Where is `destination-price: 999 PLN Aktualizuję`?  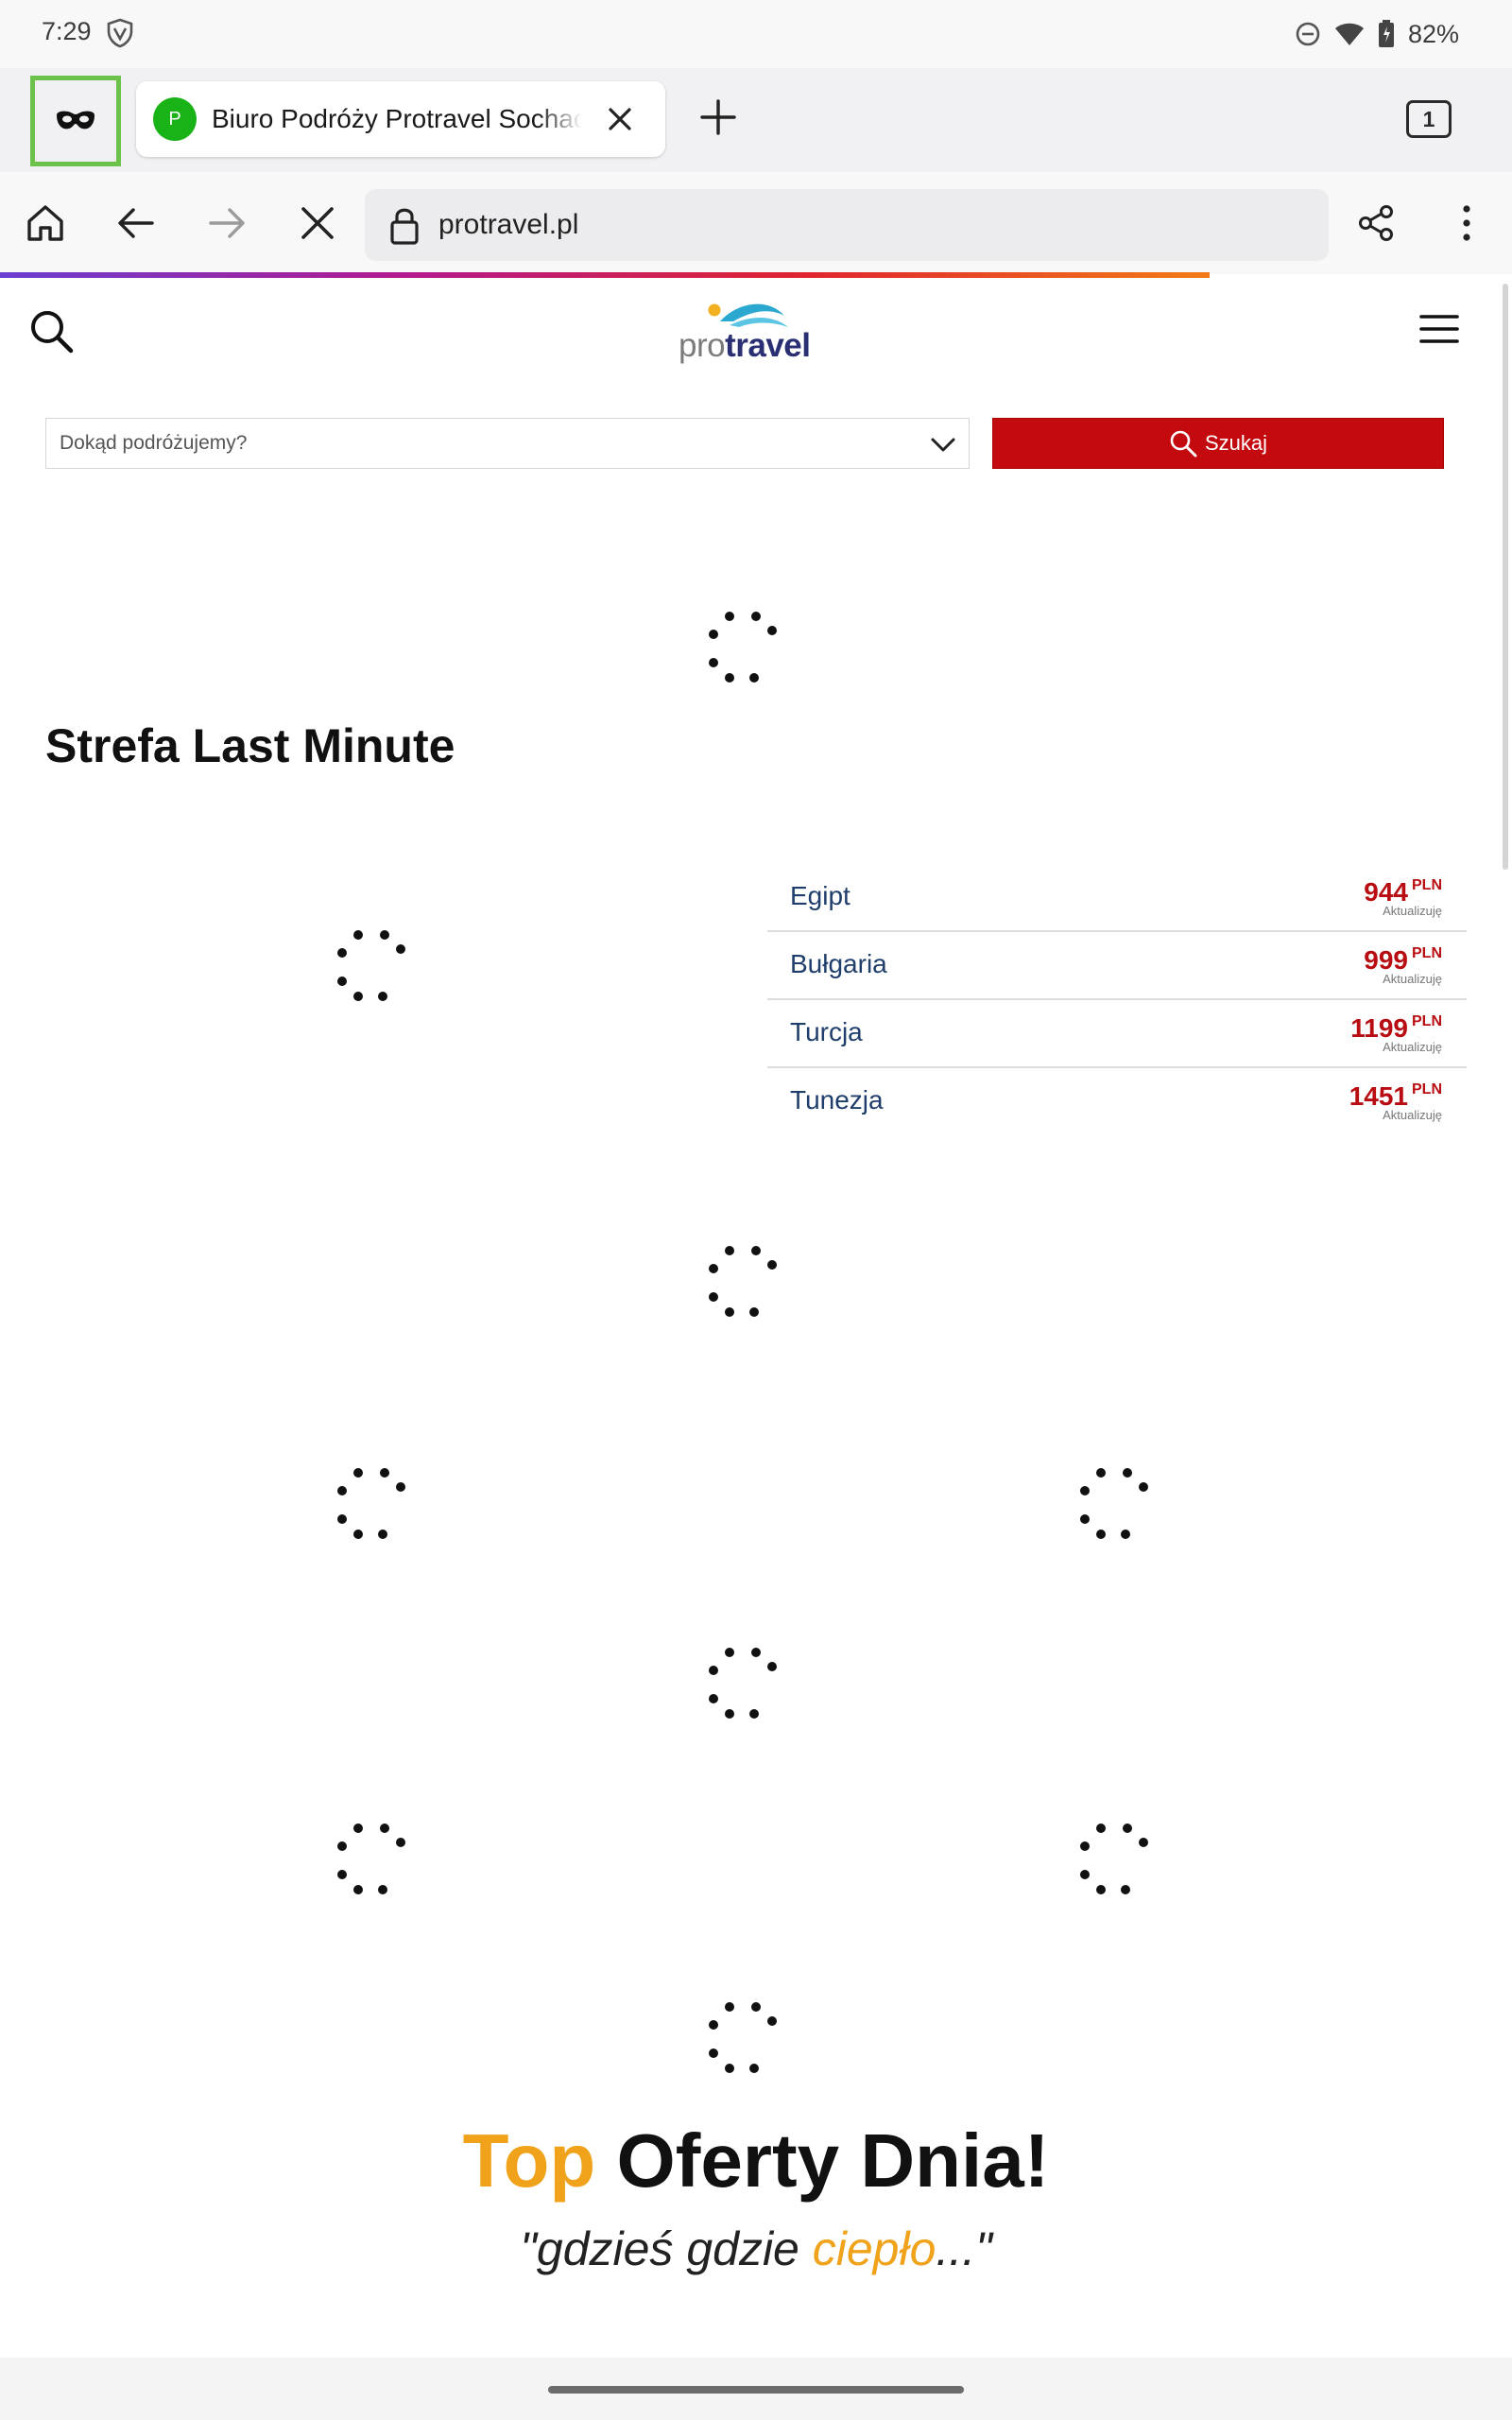 destination-price: 999 PLN Aktualizuję is located at coordinates (1403, 966).